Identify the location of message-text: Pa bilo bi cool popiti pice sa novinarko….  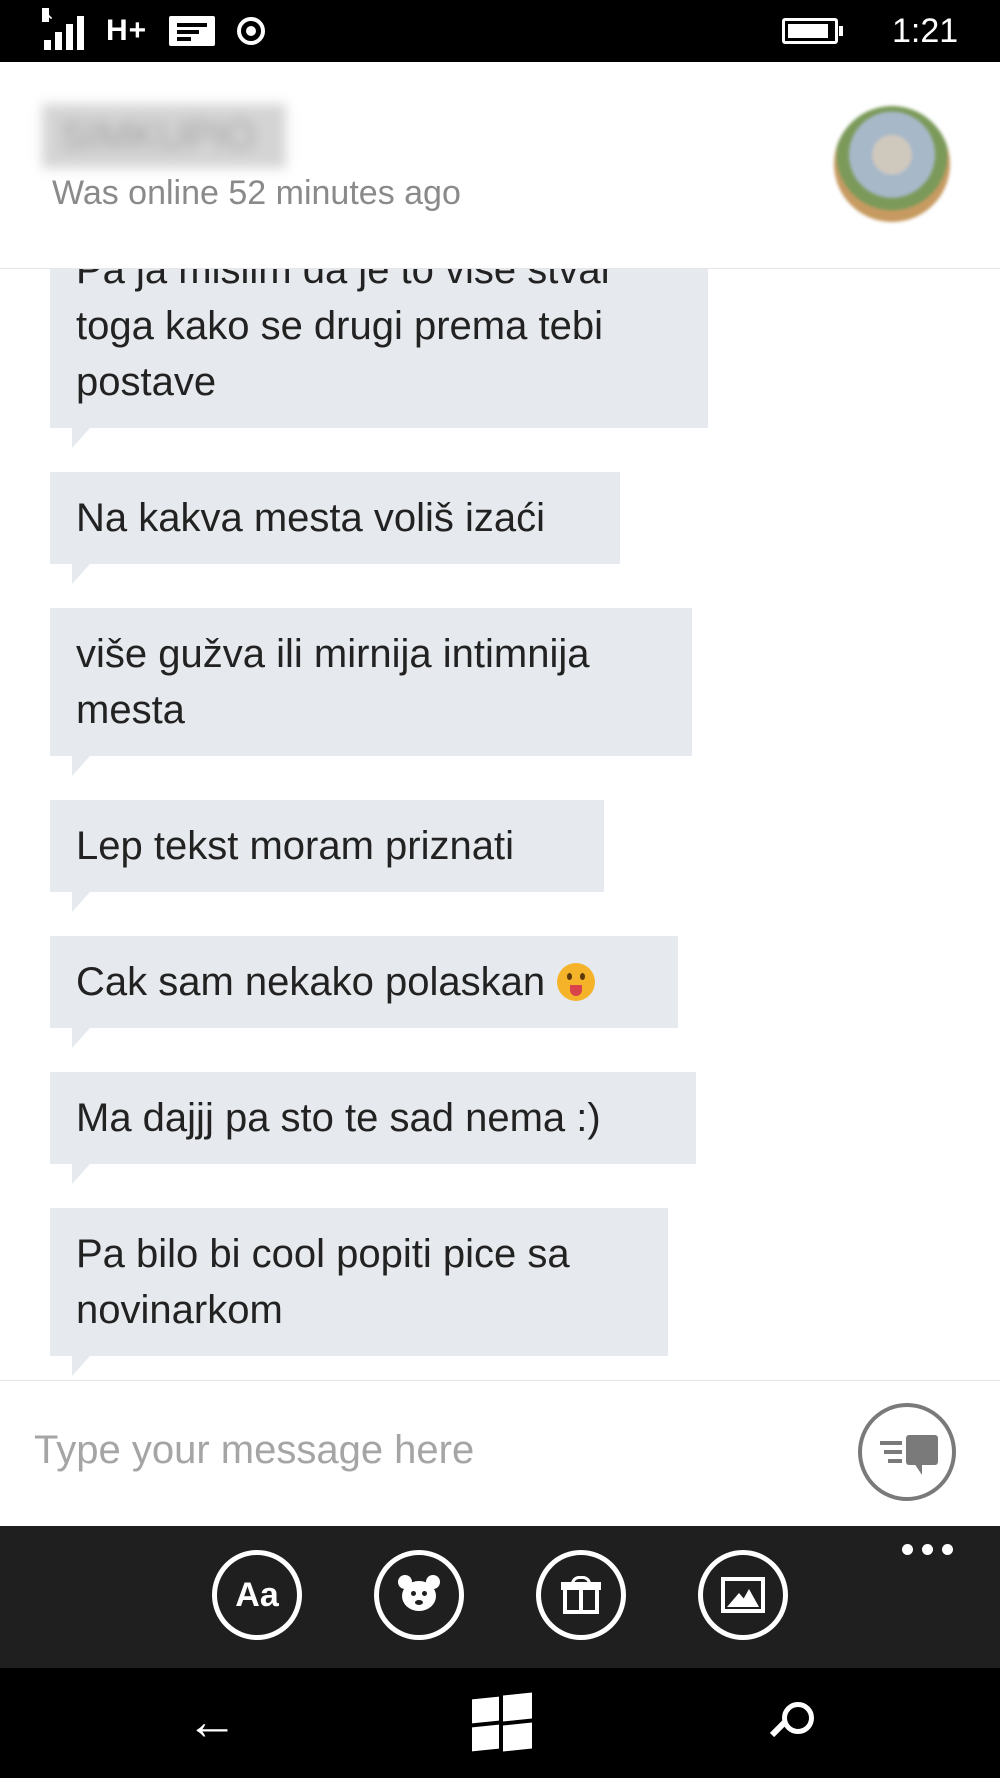
(359, 1282).